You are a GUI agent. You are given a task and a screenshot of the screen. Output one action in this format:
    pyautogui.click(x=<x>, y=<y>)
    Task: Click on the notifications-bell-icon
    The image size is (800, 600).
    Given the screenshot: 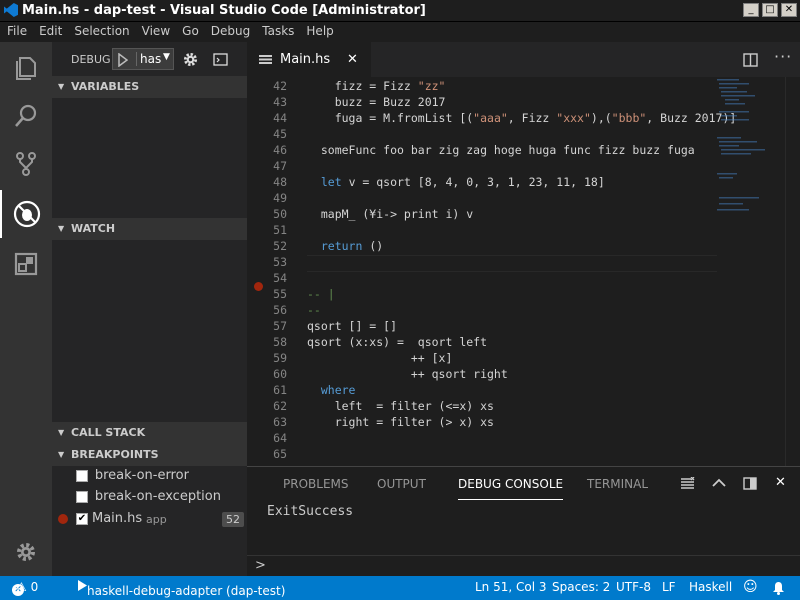 What is the action you would take?
    pyautogui.click(x=778, y=588)
    